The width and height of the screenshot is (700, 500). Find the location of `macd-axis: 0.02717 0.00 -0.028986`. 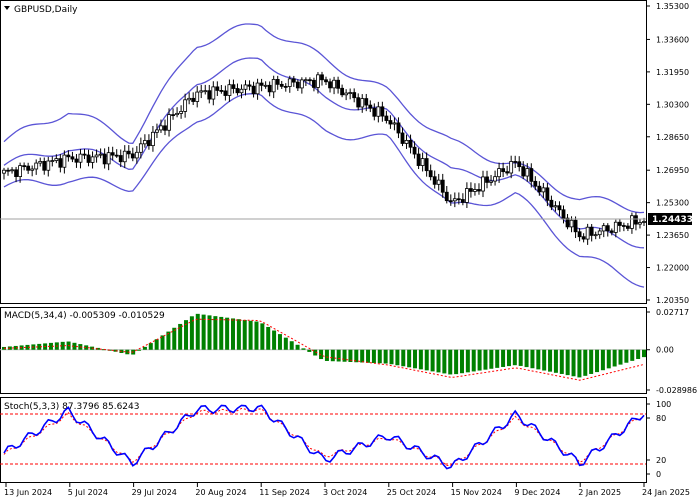

macd-axis: 0.02717 0.00 -0.028986 is located at coordinates (671, 351).